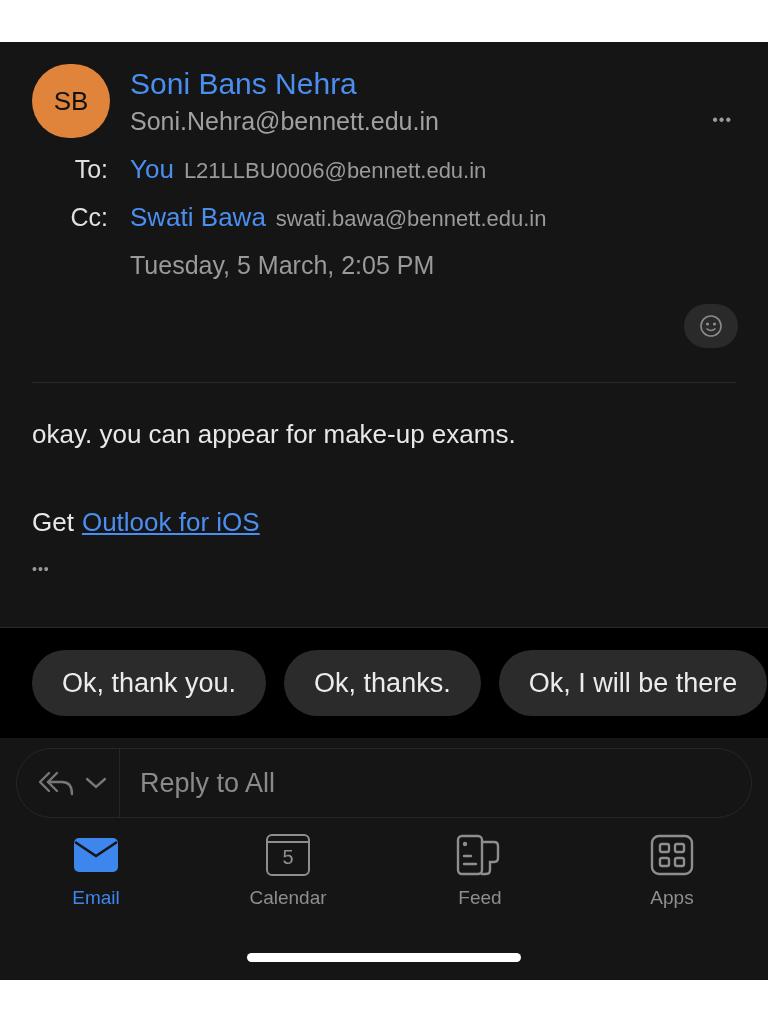  I want to click on message-text: okay. you can appear for make-up exams., so click(274, 434).